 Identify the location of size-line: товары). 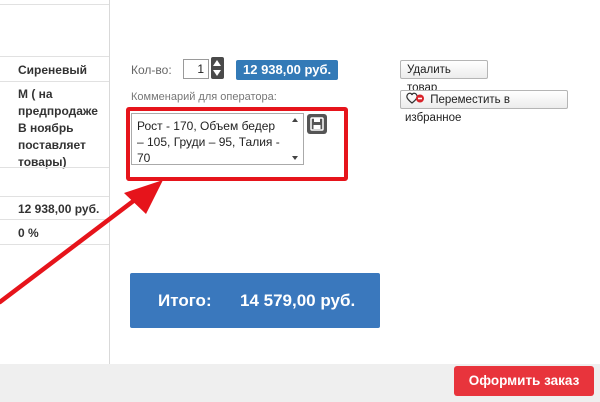
(42, 162).